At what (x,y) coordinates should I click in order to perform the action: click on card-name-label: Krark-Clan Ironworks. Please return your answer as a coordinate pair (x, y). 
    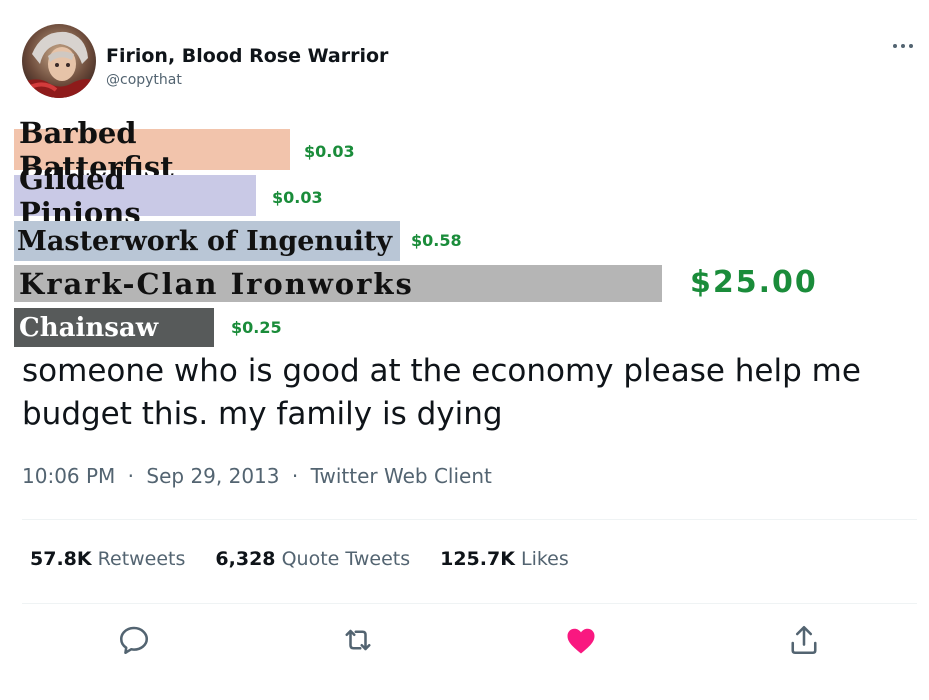
    Looking at the image, I should click on (338, 283).